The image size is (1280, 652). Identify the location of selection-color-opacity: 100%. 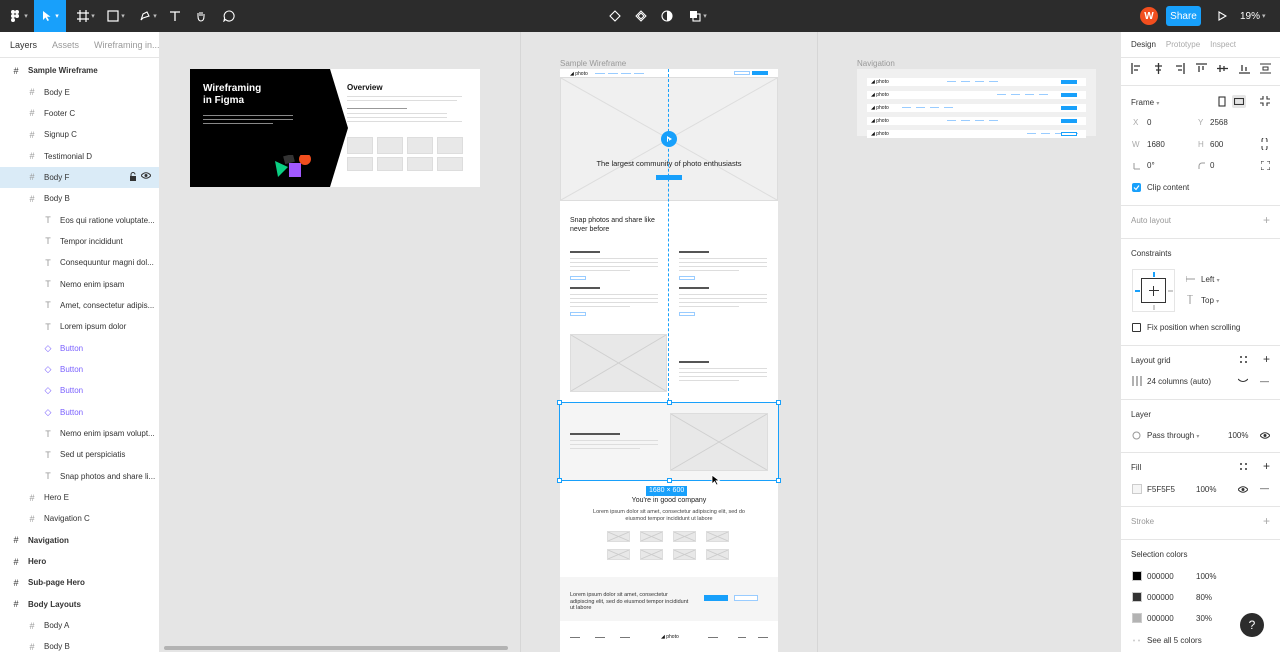
(1206, 576).